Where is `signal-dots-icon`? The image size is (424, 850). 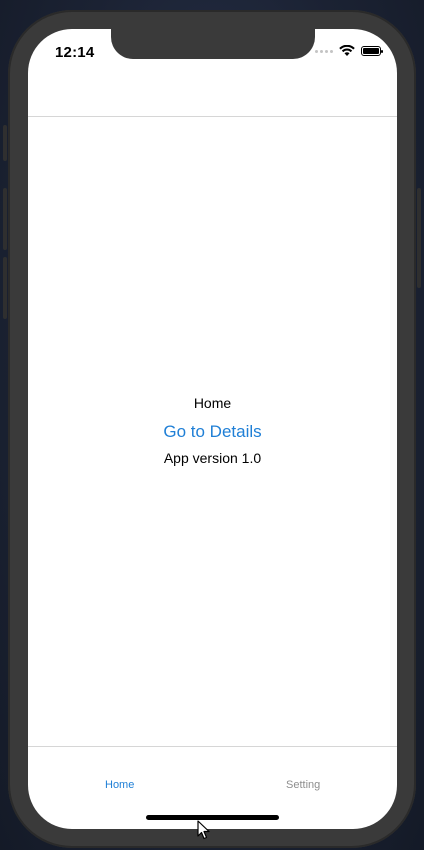
signal-dots-icon is located at coordinates (324, 51).